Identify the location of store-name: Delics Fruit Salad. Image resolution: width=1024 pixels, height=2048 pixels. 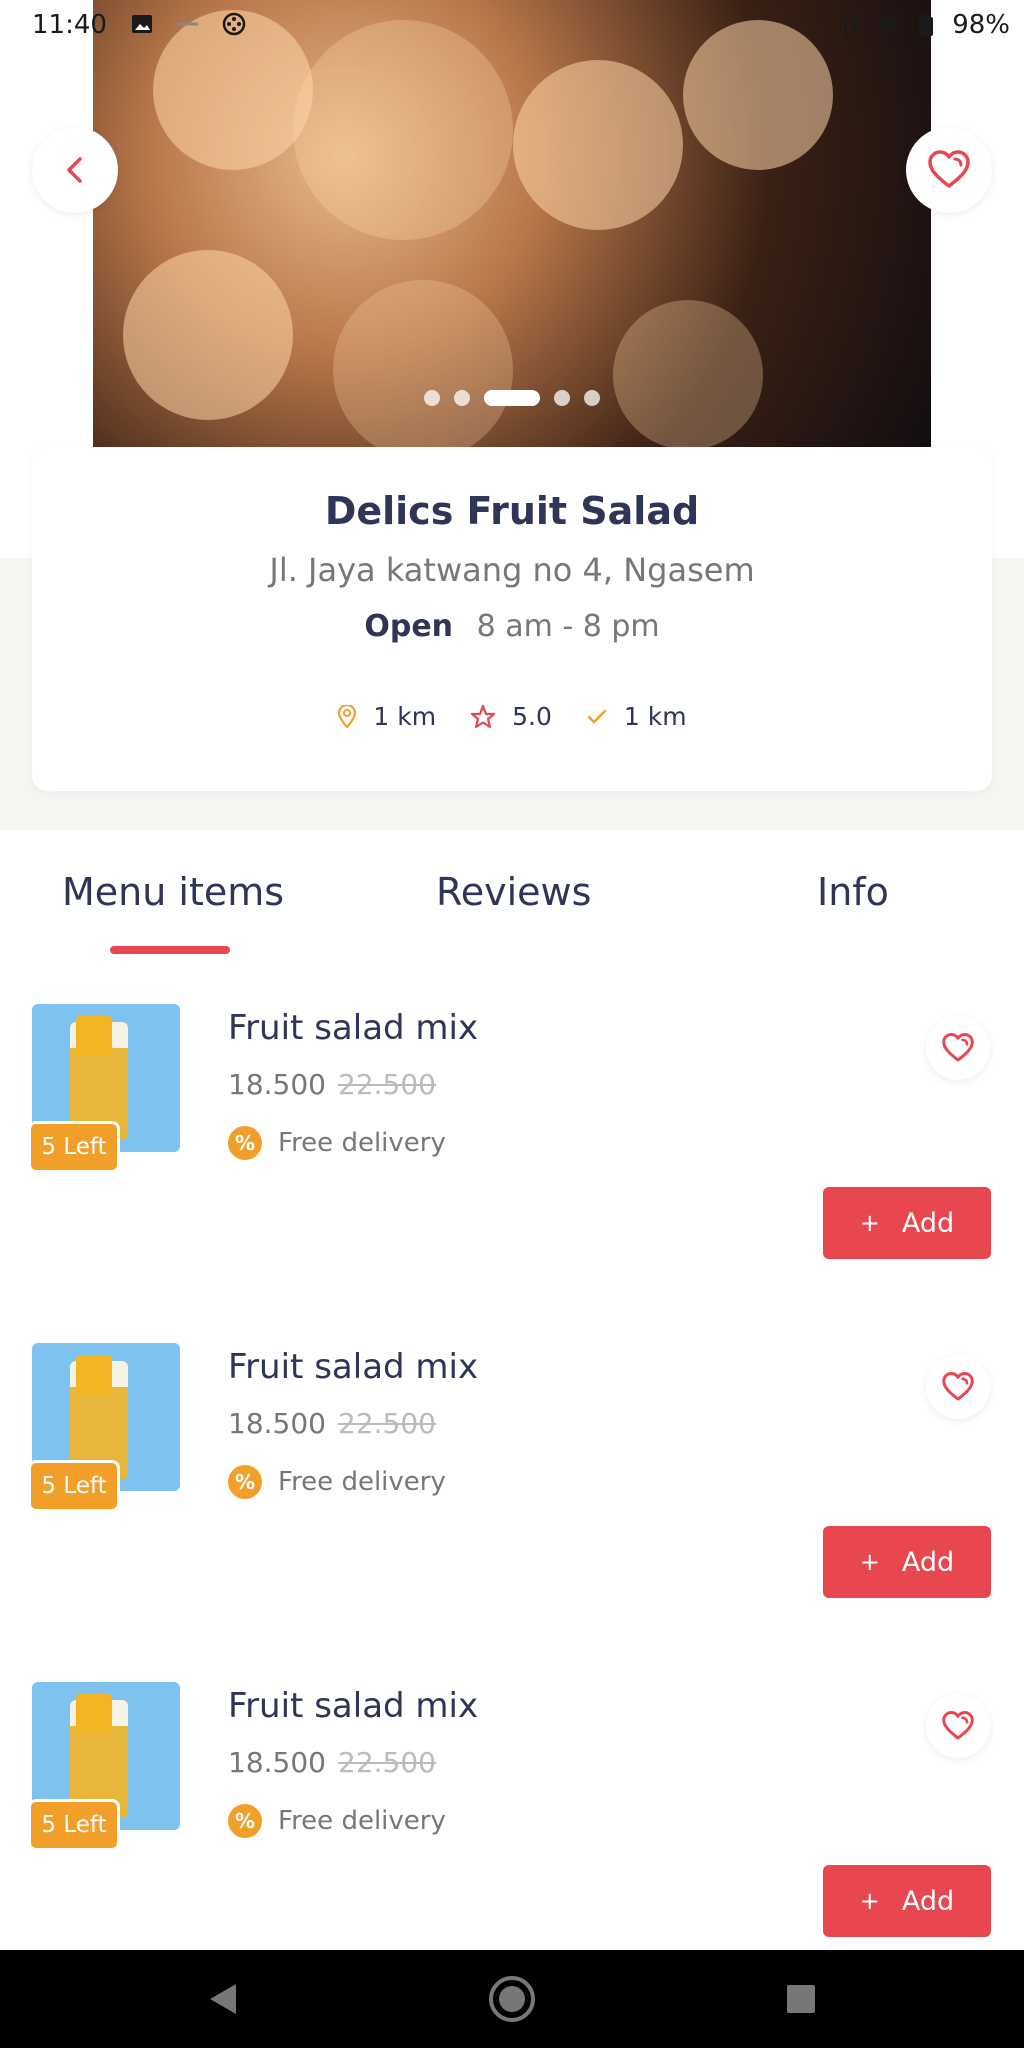
(512, 511).